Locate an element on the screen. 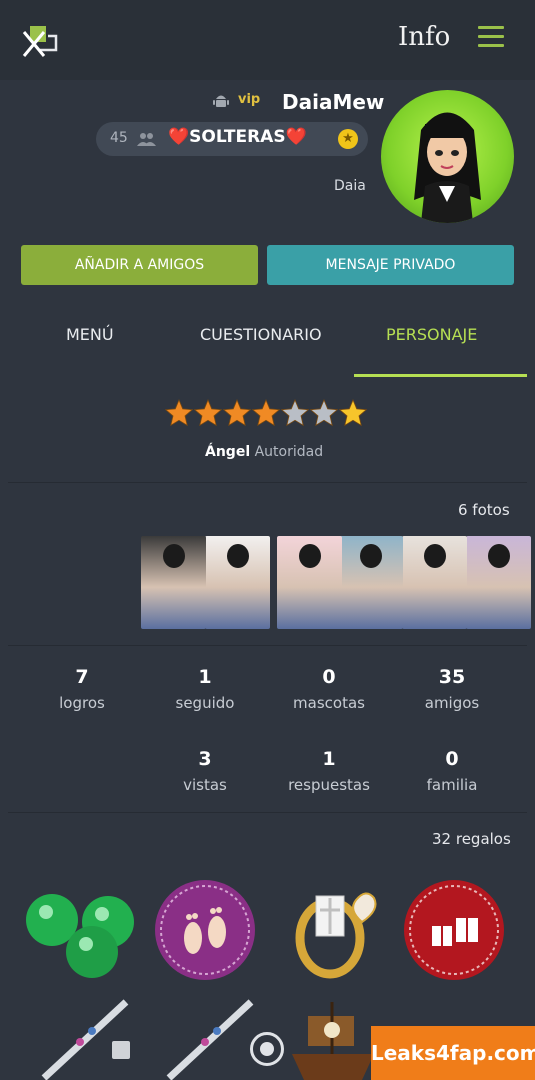  avatar-character-icon is located at coordinates (447, 167).